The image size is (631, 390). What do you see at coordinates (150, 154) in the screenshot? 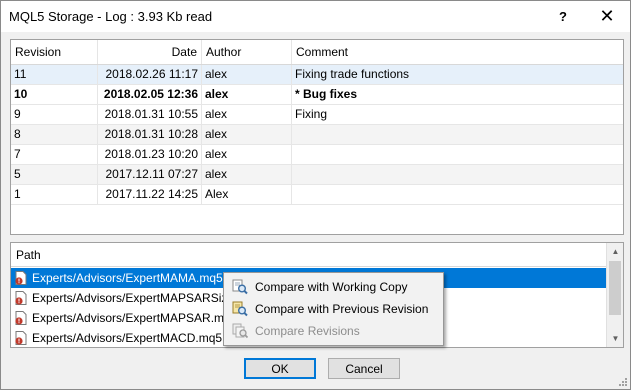
I see `date-cell: 2018.01.23 10:20` at bounding box center [150, 154].